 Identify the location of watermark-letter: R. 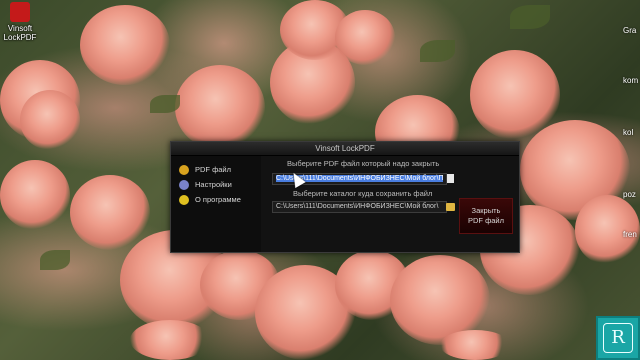
(618, 338).